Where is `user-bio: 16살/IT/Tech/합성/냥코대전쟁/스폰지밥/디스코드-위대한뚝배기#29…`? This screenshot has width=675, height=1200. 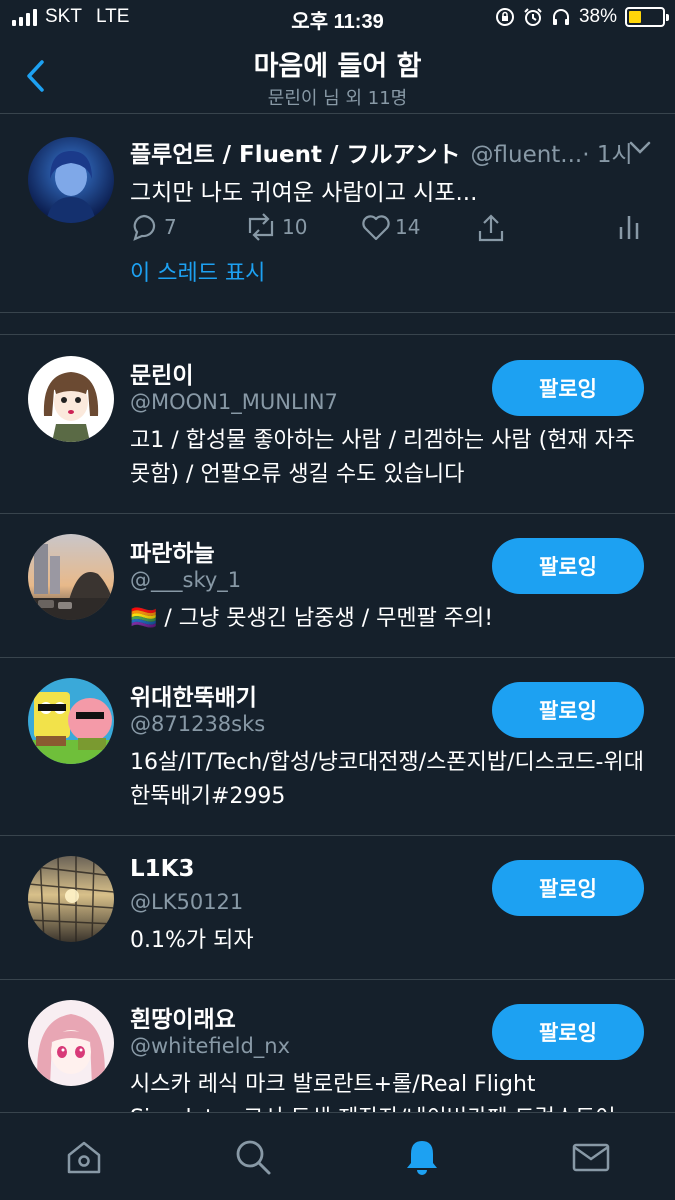
user-bio: 16살/IT/Tech/합성/냥코대전쟁/스폰지밥/디스코드-위대한뚝배기#29… is located at coordinates (387, 779).